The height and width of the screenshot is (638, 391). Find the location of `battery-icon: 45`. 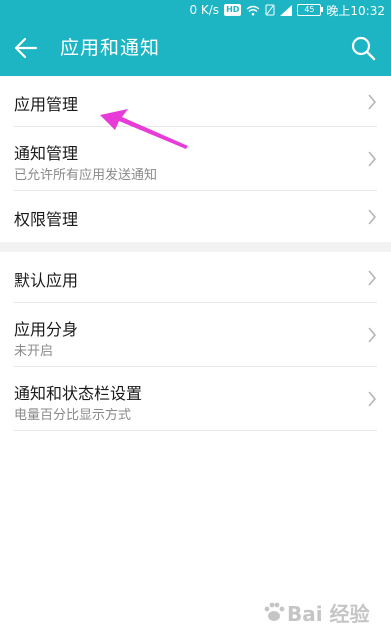

battery-icon: 45 is located at coordinates (310, 10).